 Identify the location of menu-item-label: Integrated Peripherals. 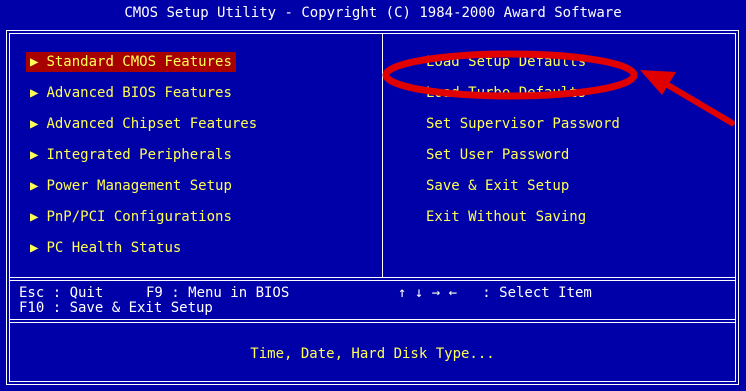
(139, 155).